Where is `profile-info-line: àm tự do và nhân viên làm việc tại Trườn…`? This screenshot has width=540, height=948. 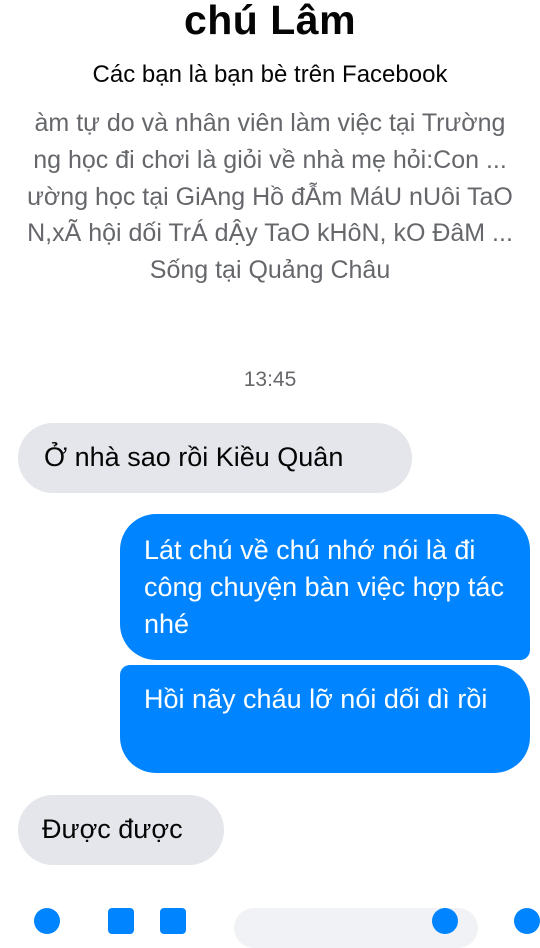
profile-info-line: àm tự do và nhân viên làm việc tại Trườn… is located at coordinates (270, 123).